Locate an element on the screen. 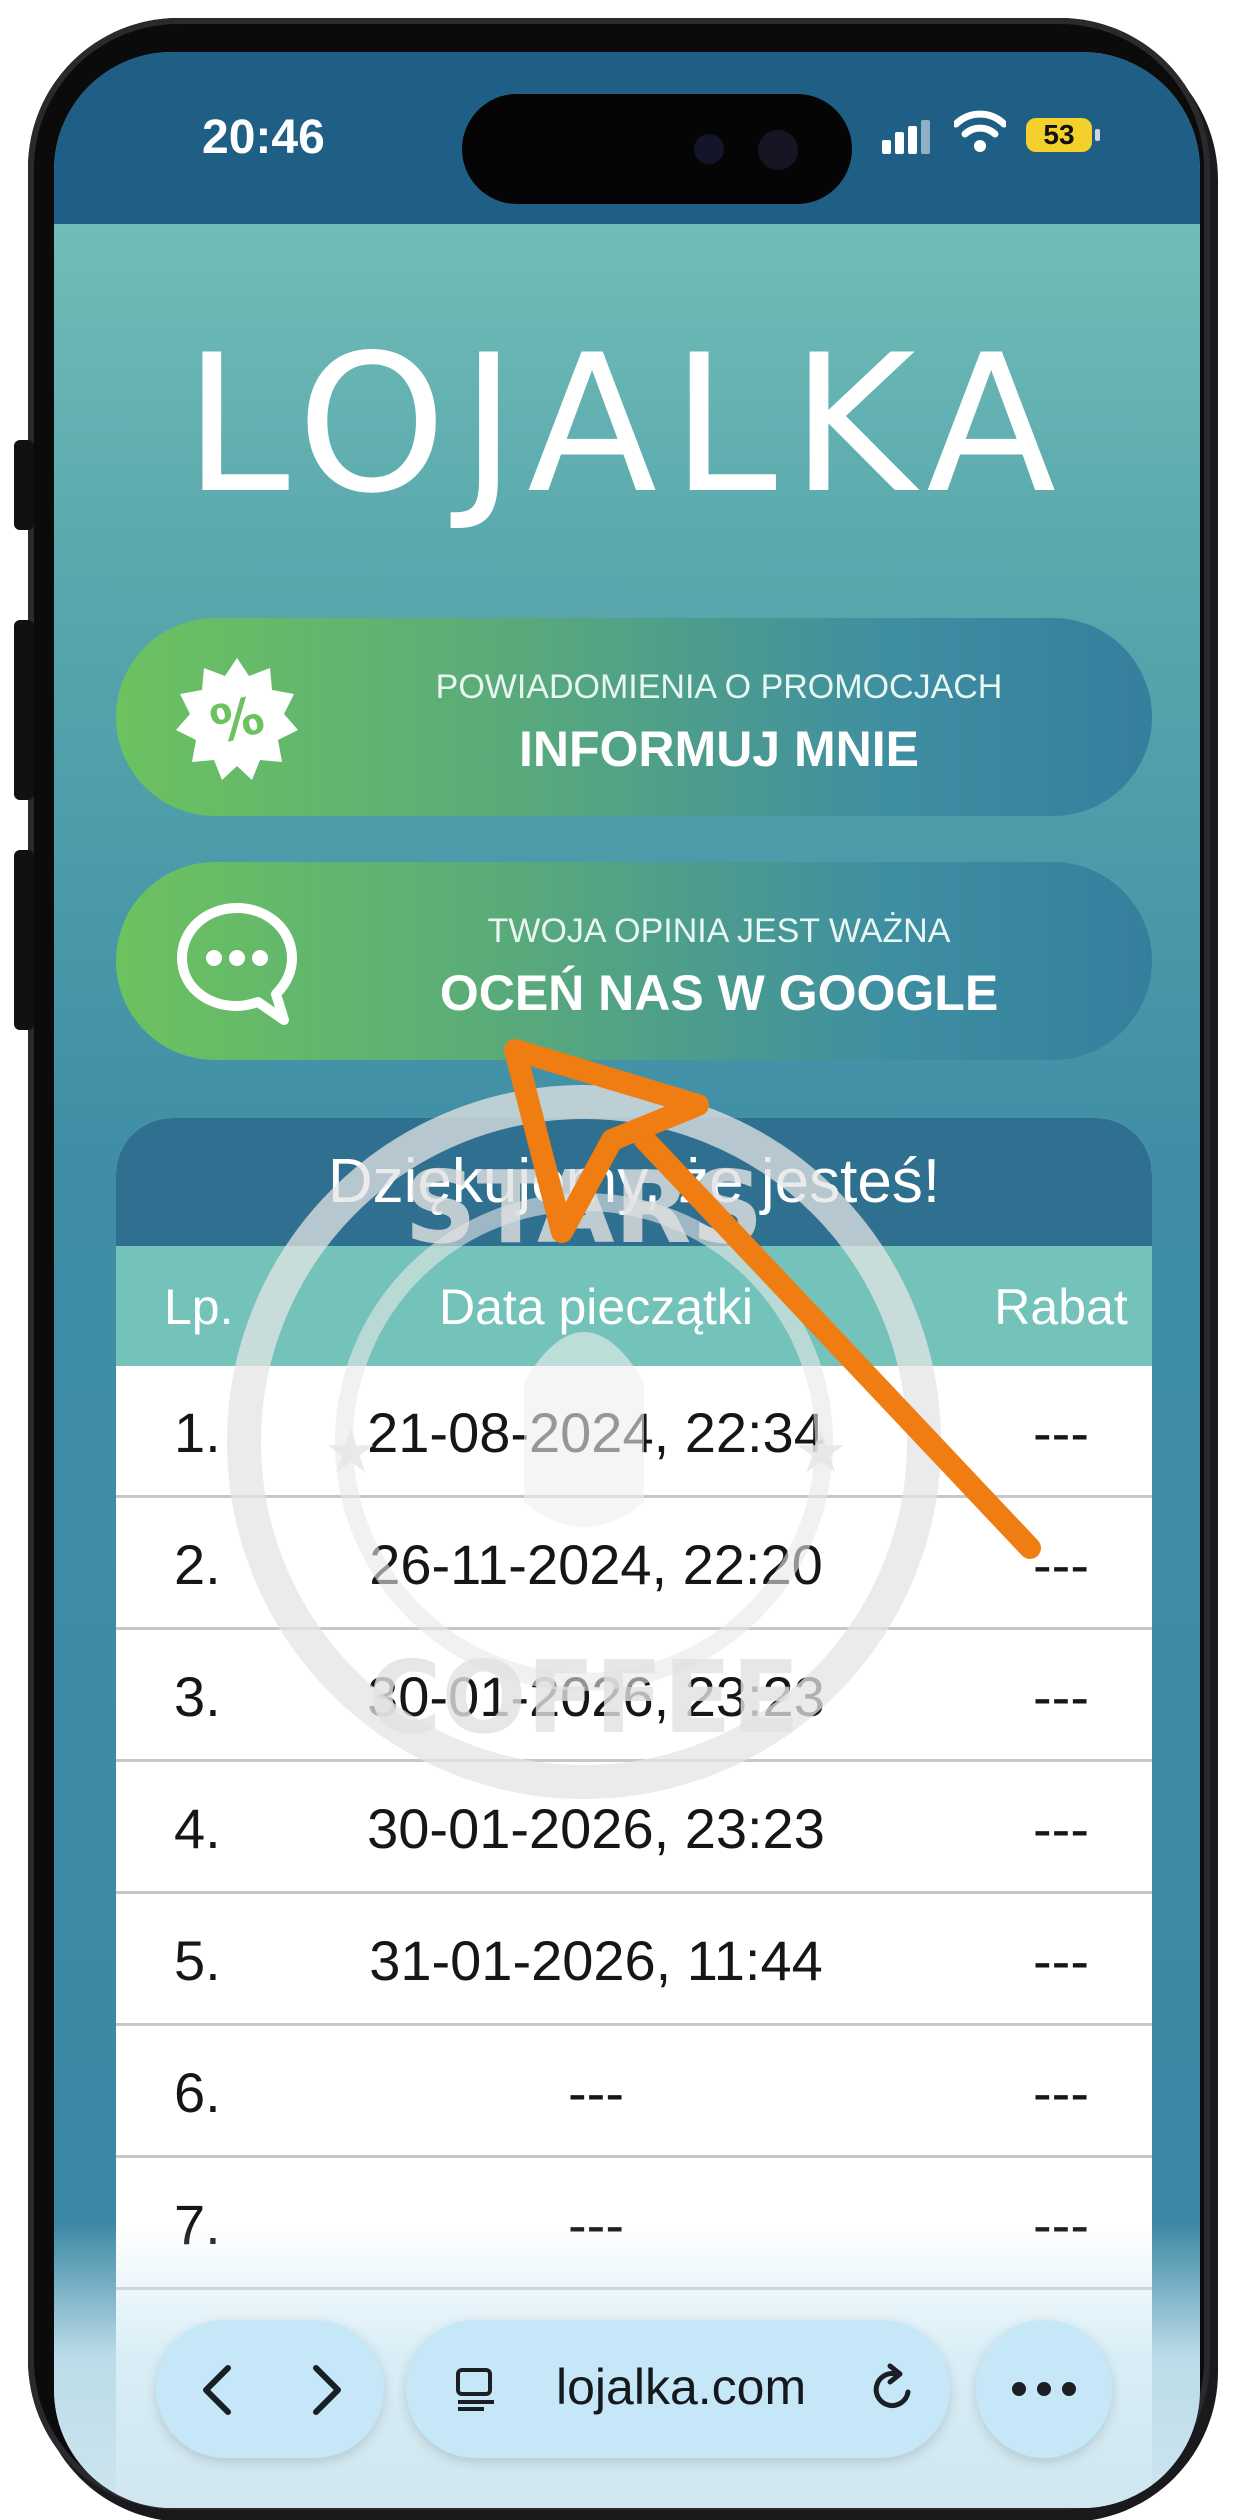 Image resolution: width=1235 pixels, height=2520 pixels. action-button is located at coordinates (24, 485).